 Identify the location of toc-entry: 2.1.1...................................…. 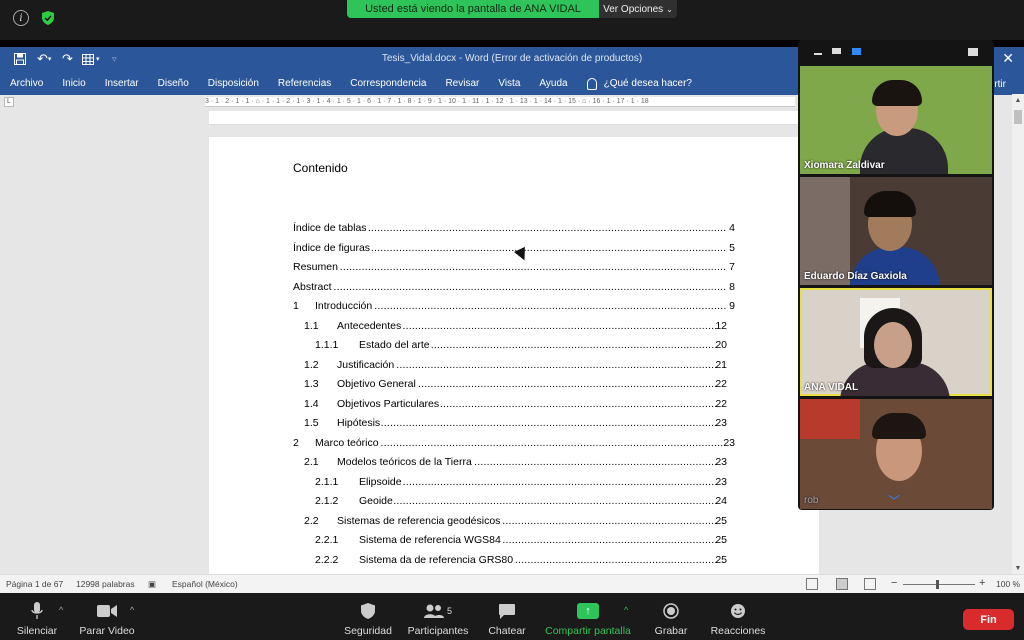
(525, 482).